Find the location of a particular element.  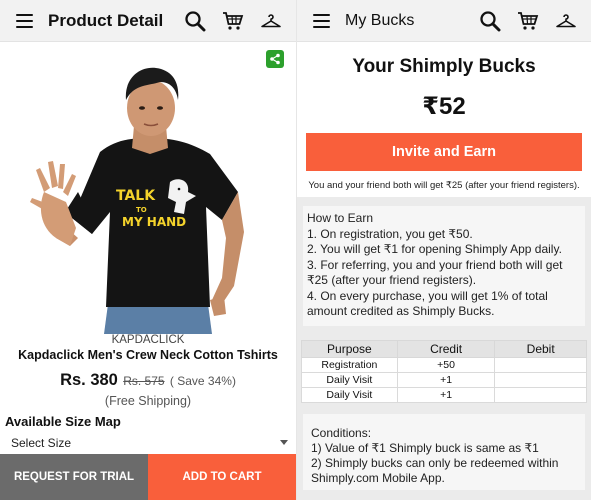

shipping-note: (Free Shipping) is located at coordinates (148, 401).